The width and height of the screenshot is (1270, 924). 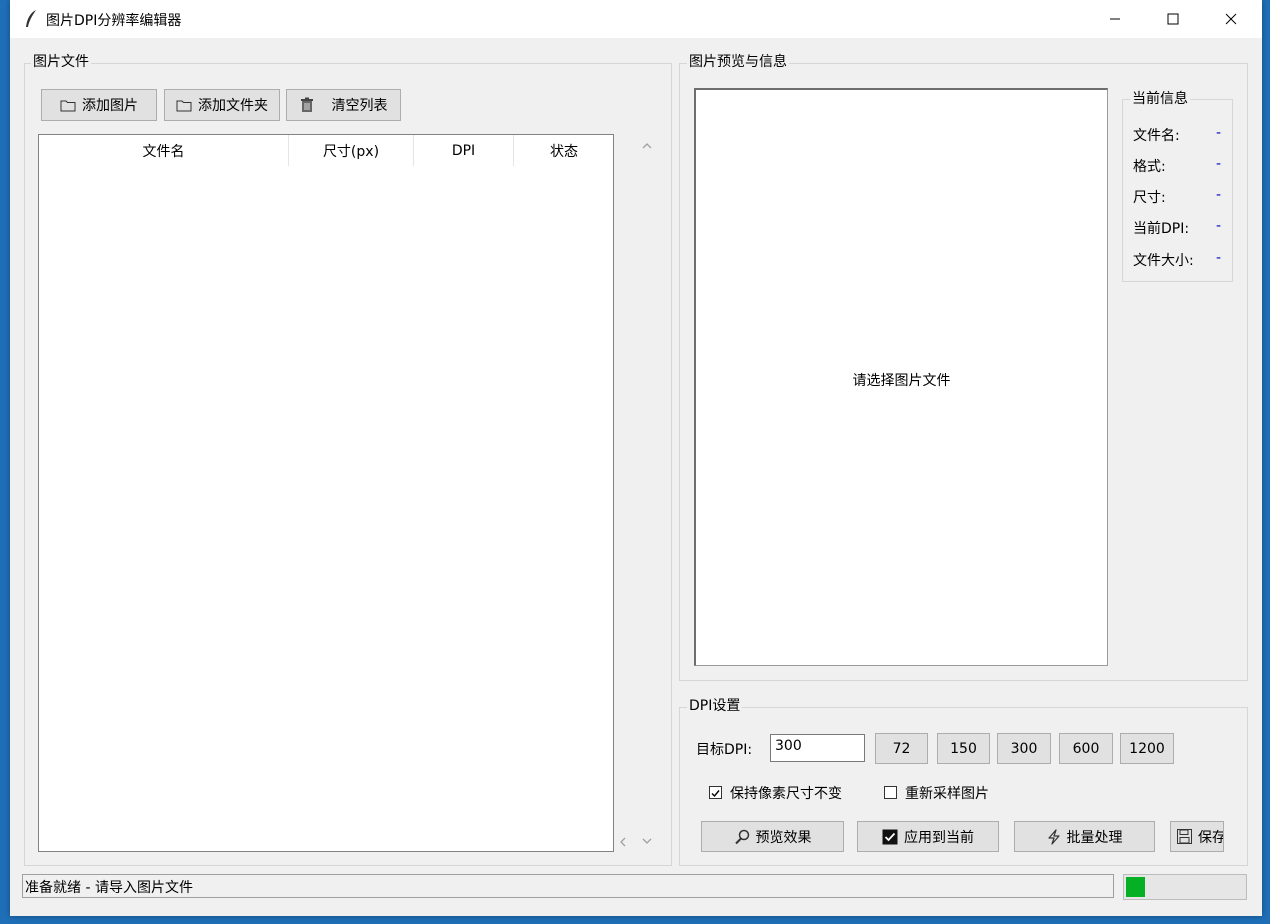 What do you see at coordinates (307, 105) in the screenshot?
I see `trash-icon` at bounding box center [307, 105].